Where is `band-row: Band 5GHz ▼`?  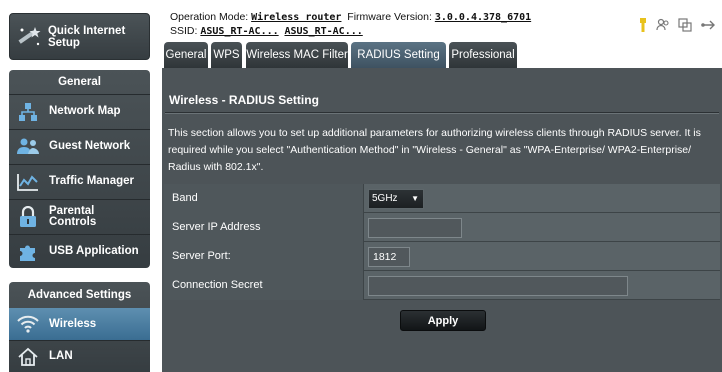
band-row: Band 5GHz ▼ is located at coordinates (442, 198).